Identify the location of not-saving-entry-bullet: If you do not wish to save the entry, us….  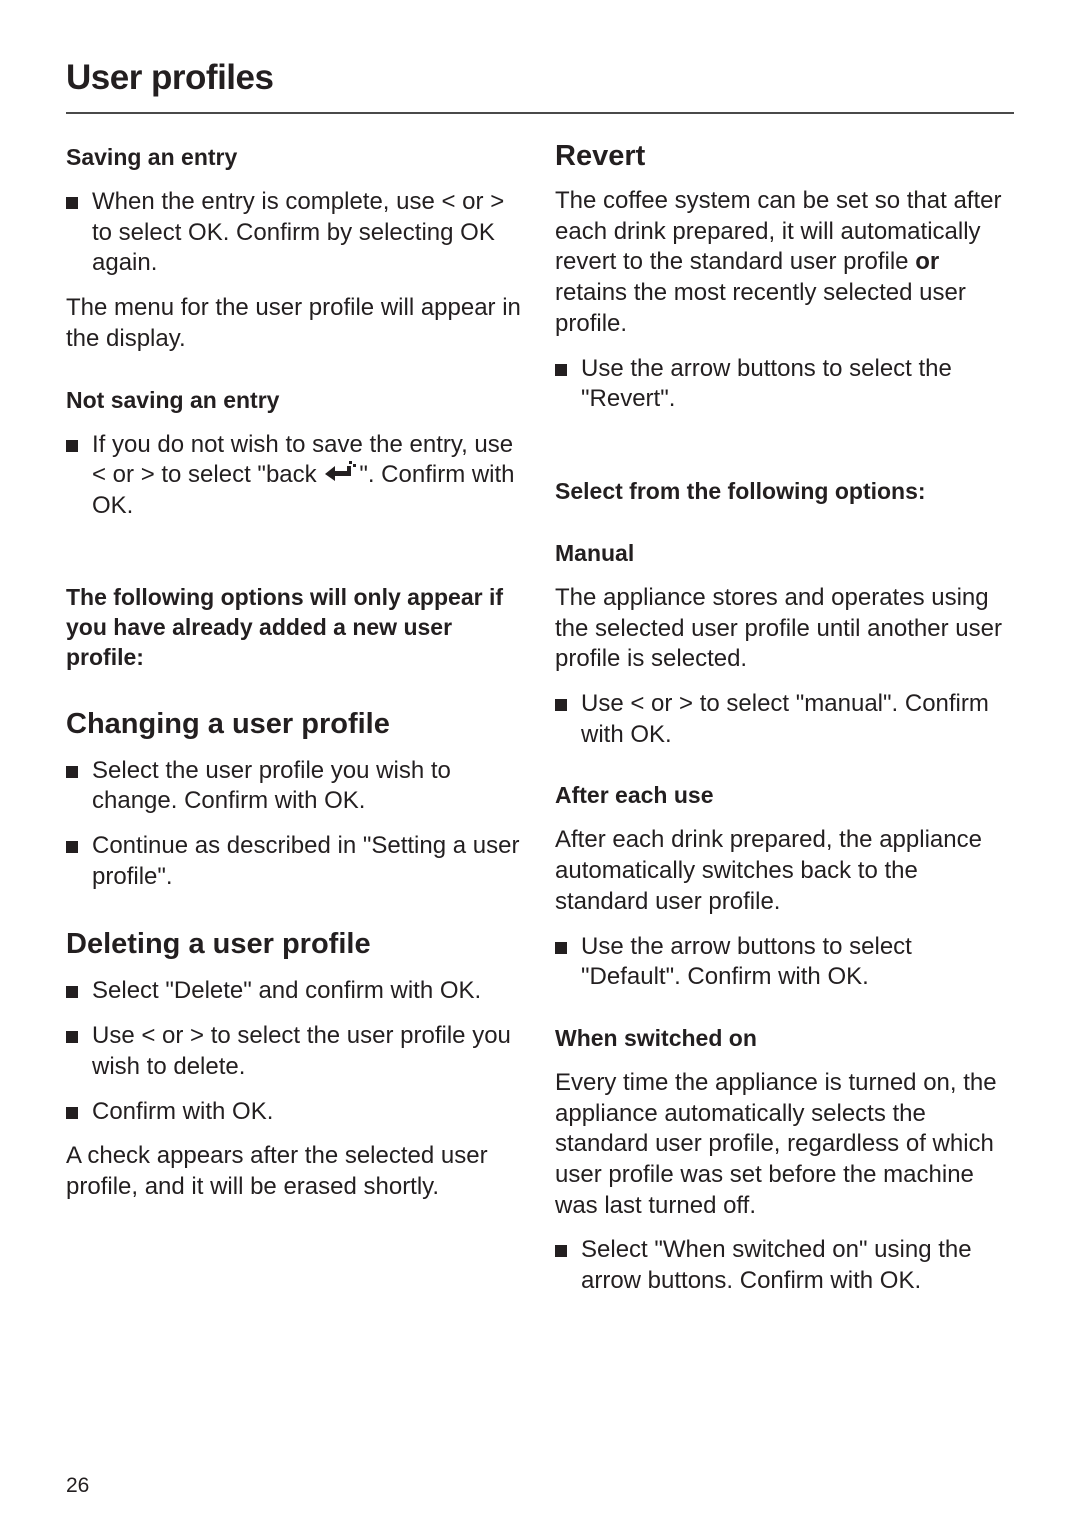
(293, 476).